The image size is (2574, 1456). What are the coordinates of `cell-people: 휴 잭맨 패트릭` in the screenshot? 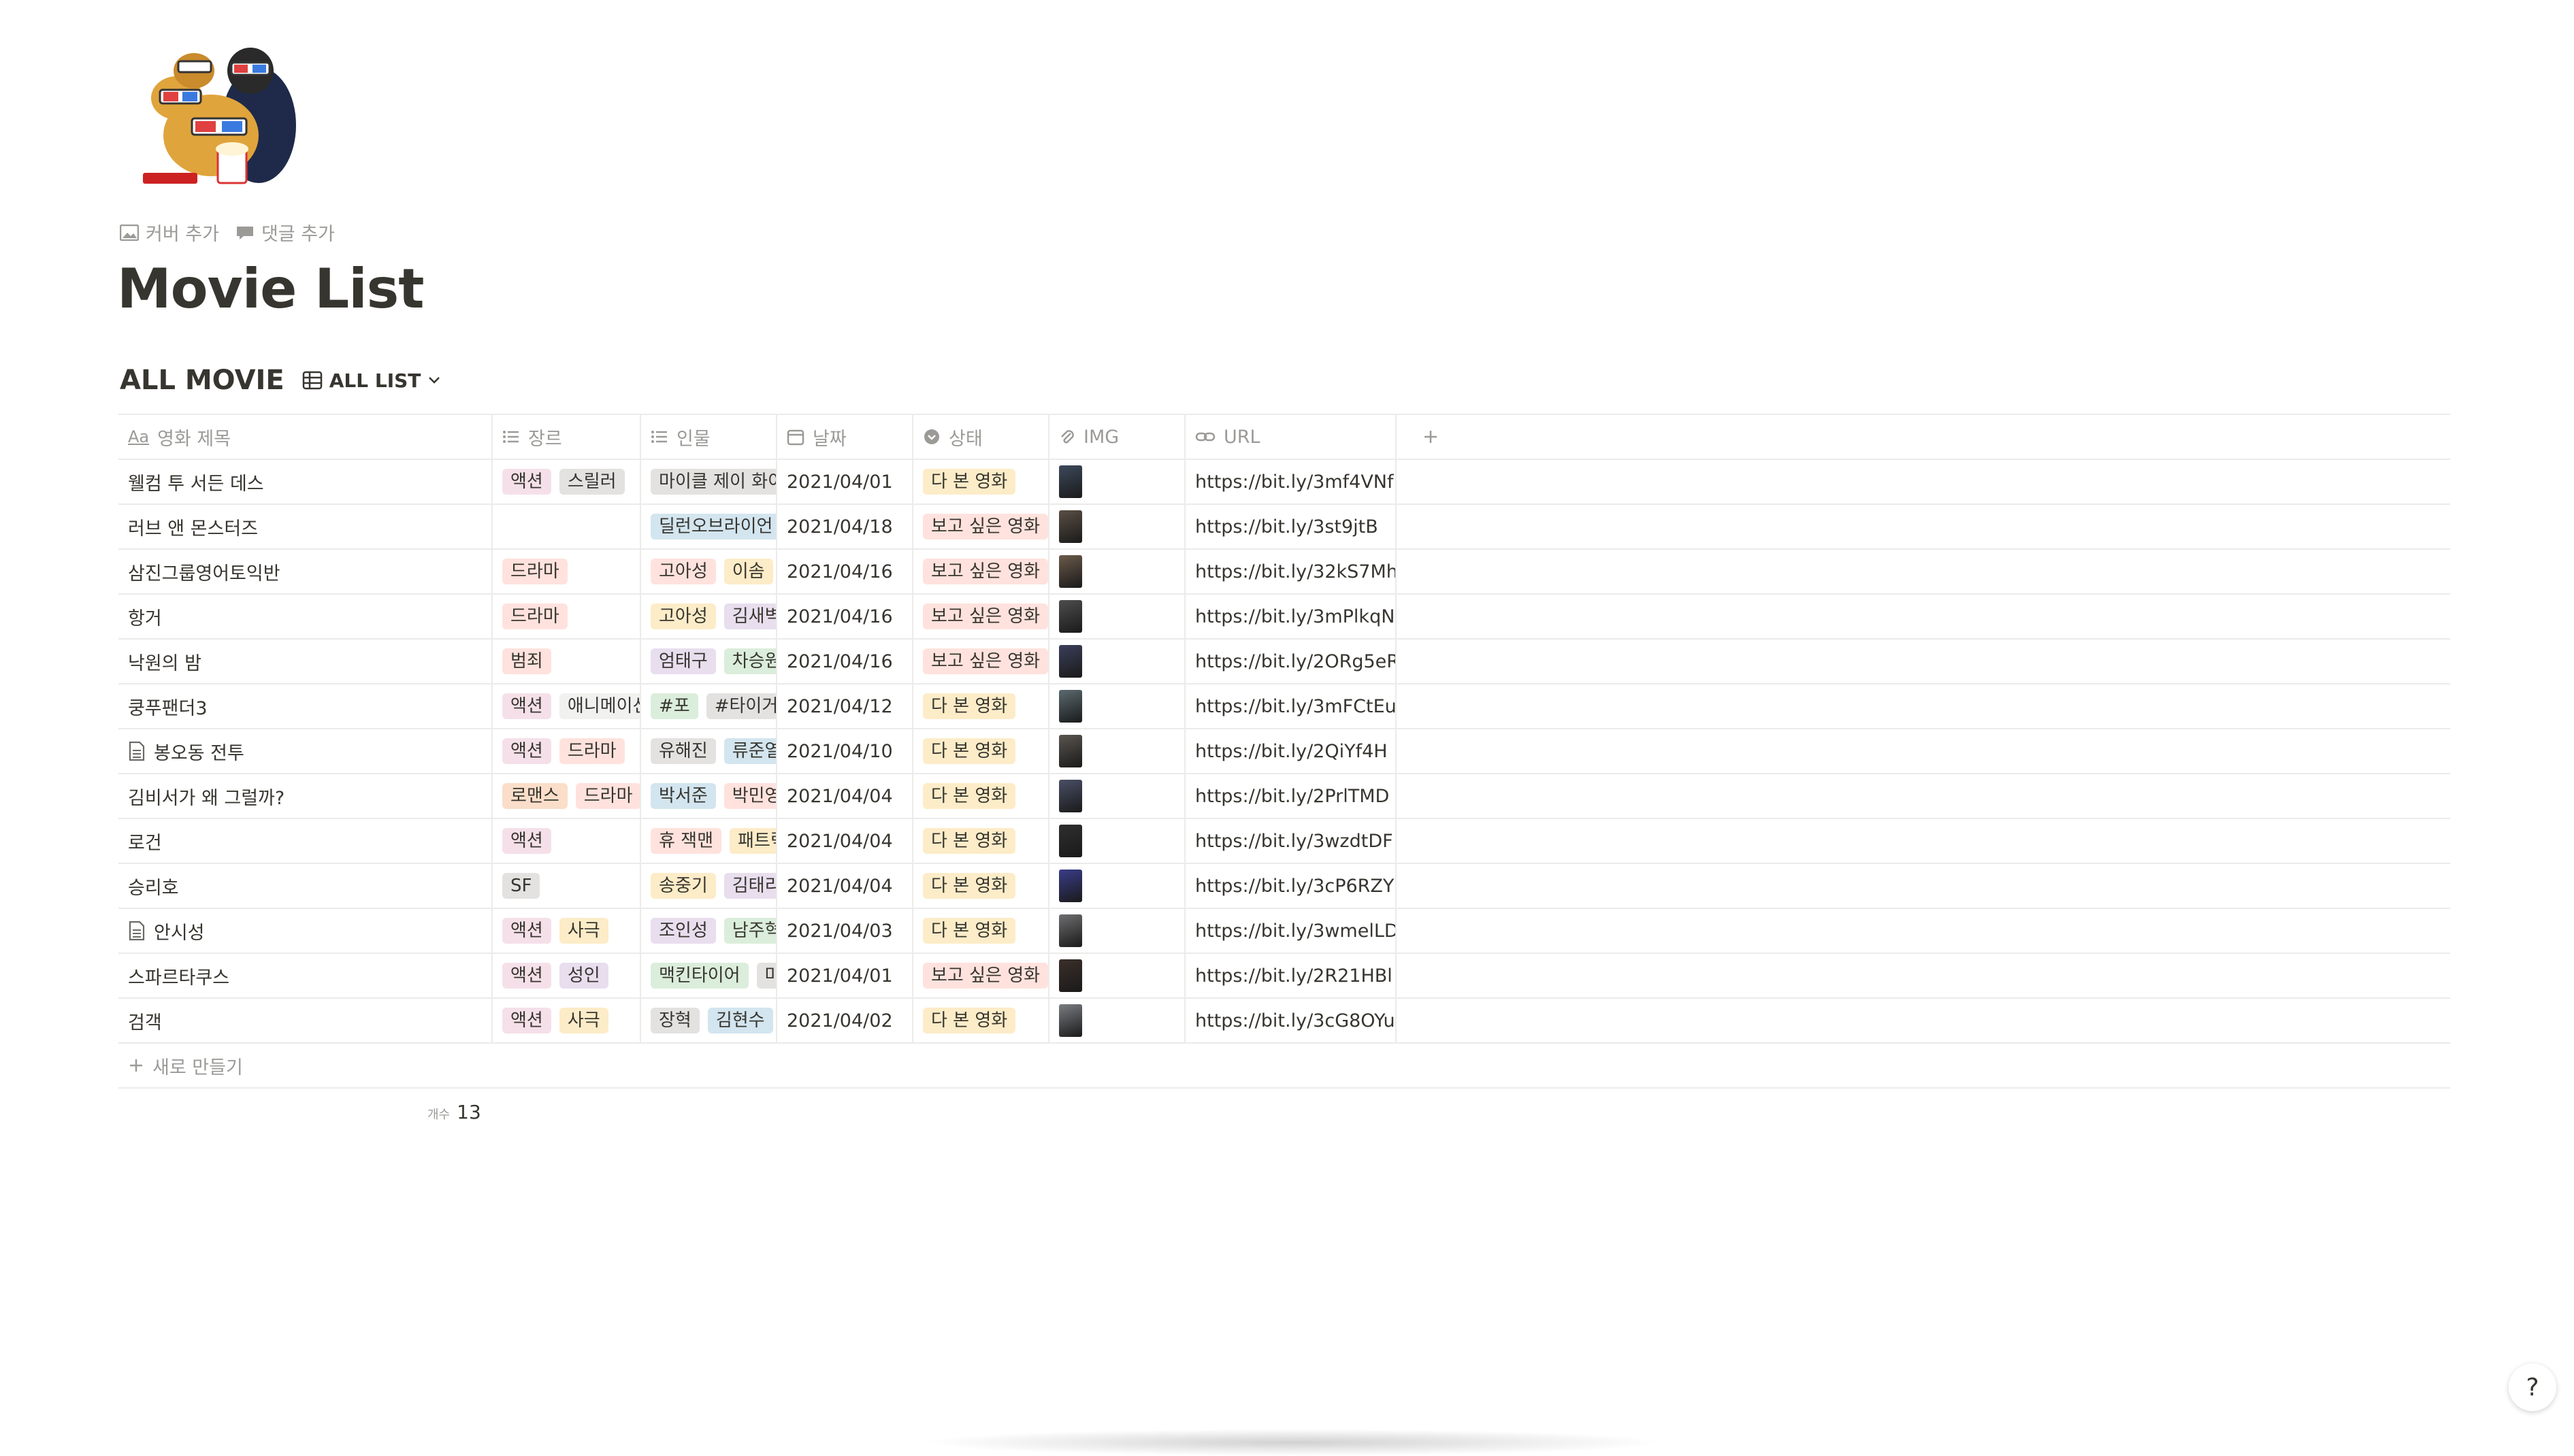 It's located at (709, 841).